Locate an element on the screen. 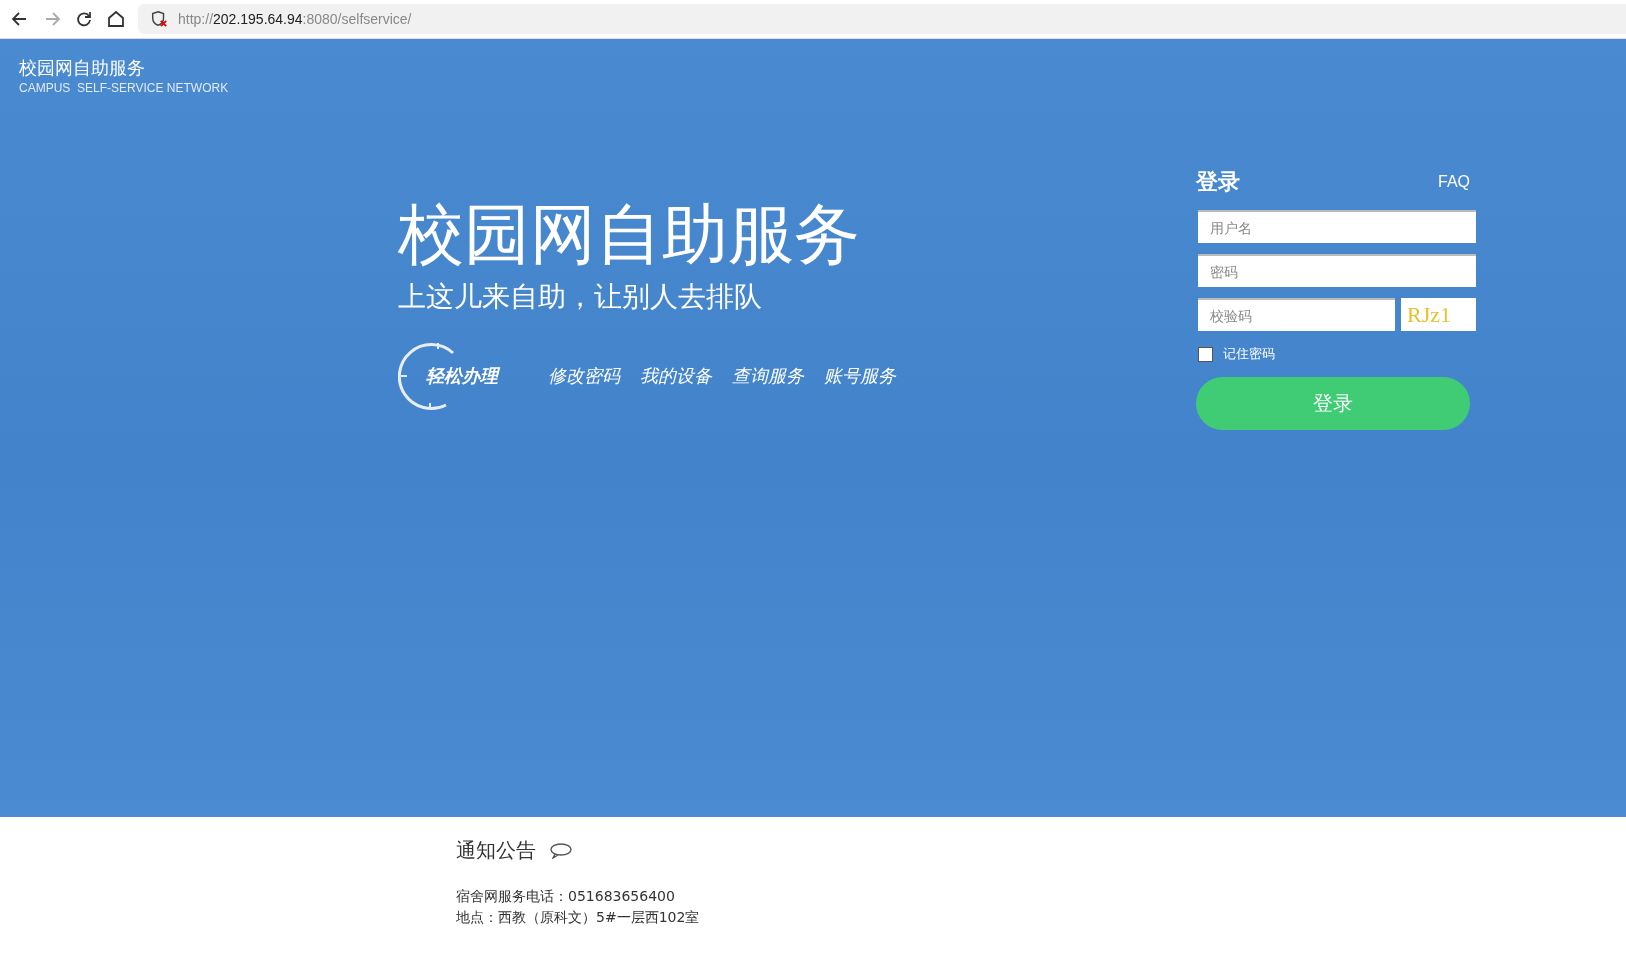  logo-title: 校园网自助服务 is located at coordinates (82, 68).